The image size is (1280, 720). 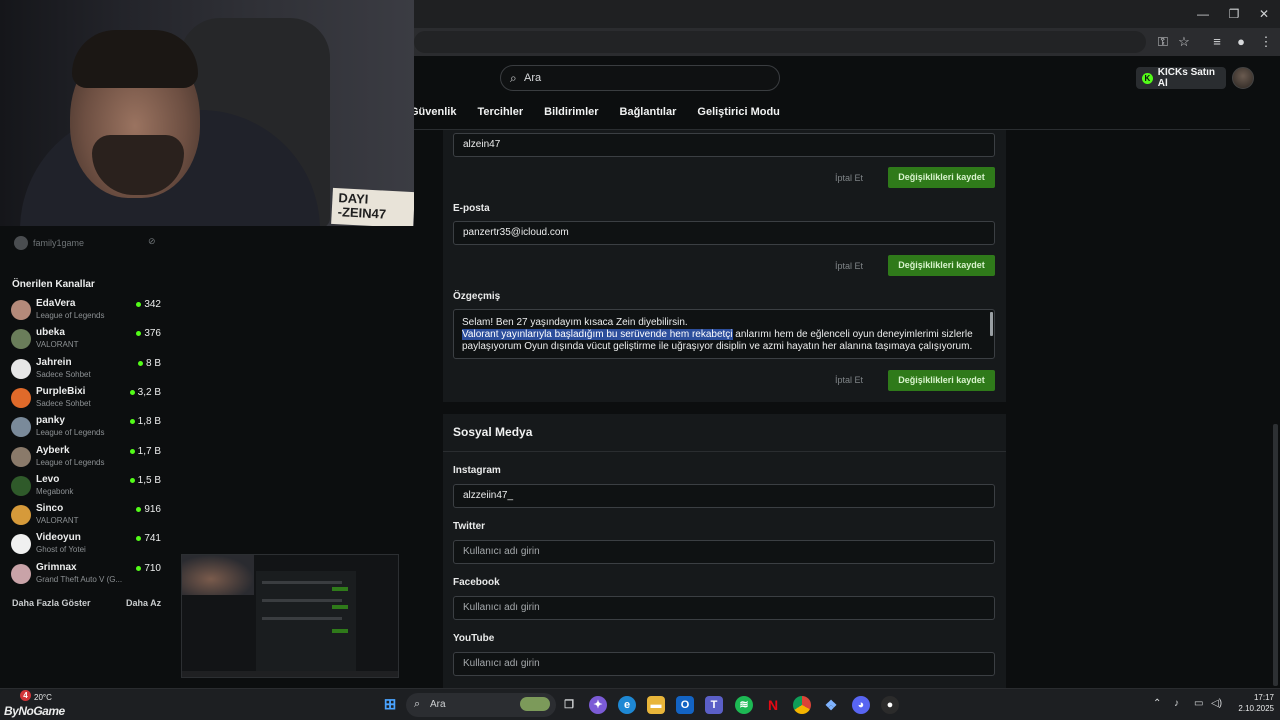 What do you see at coordinates (1253, 703) in the screenshot?
I see `system-clock: 17:17 2.10.2025` at bounding box center [1253, 703].